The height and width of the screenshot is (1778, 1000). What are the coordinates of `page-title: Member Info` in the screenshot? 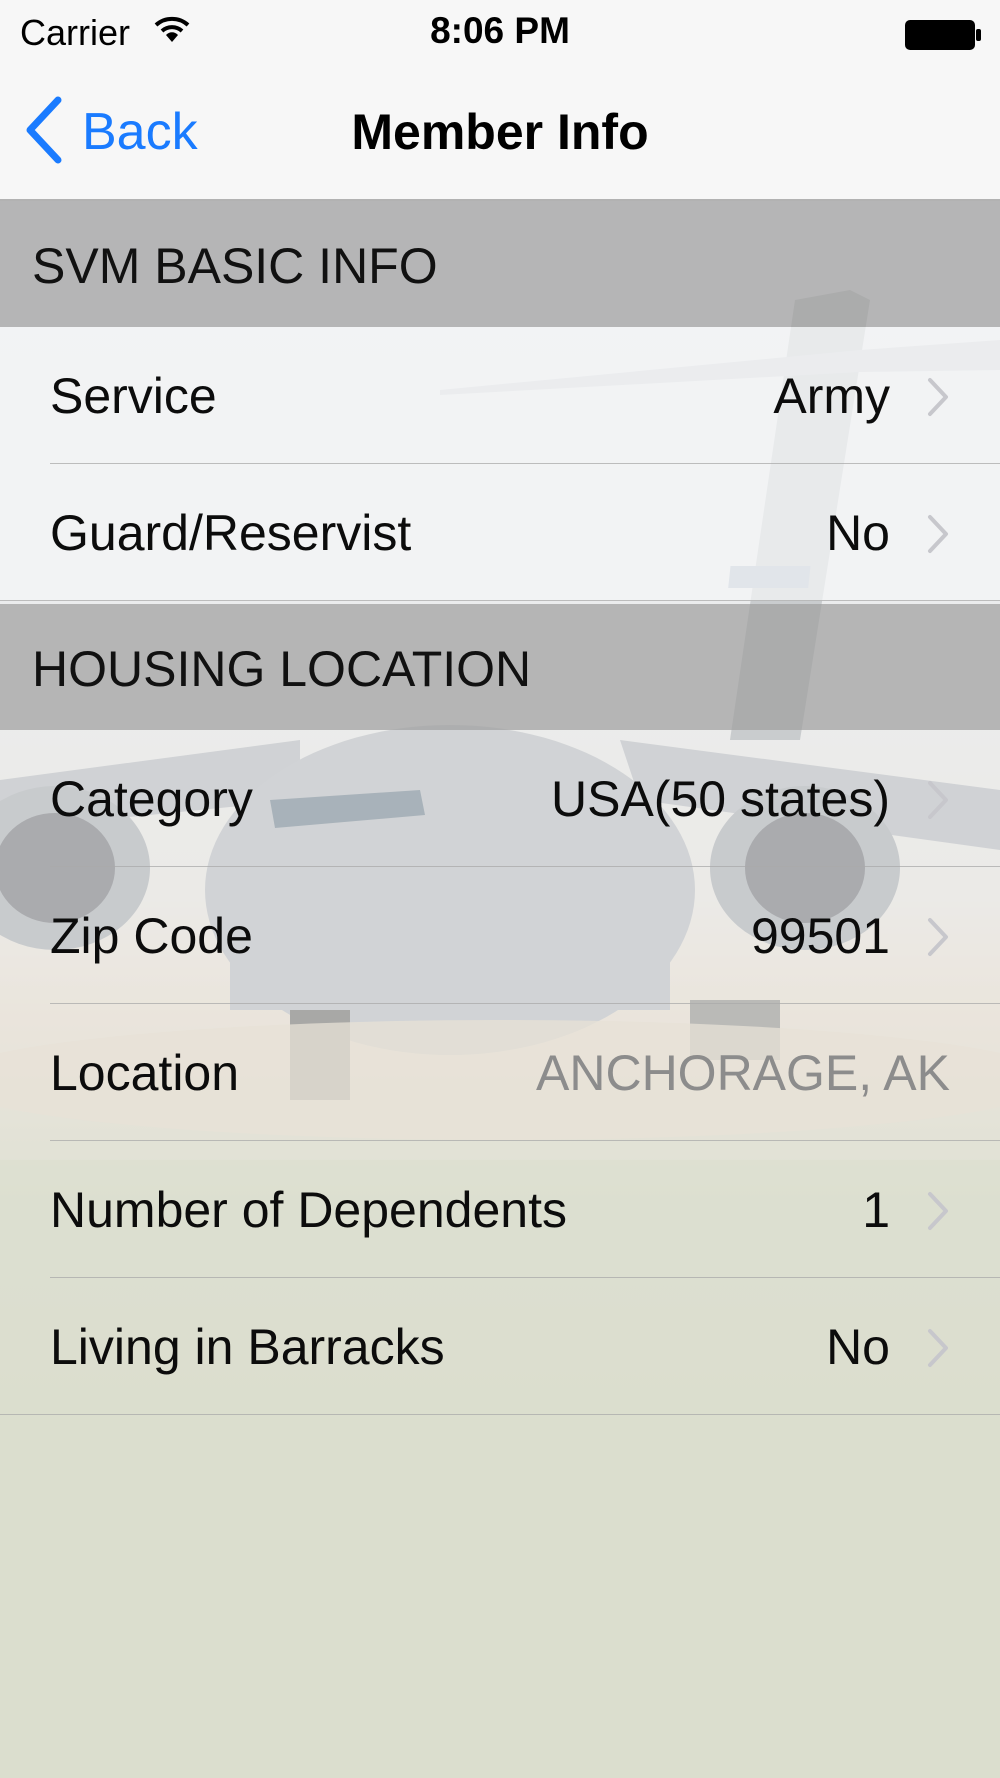 It's located at (500, 132).